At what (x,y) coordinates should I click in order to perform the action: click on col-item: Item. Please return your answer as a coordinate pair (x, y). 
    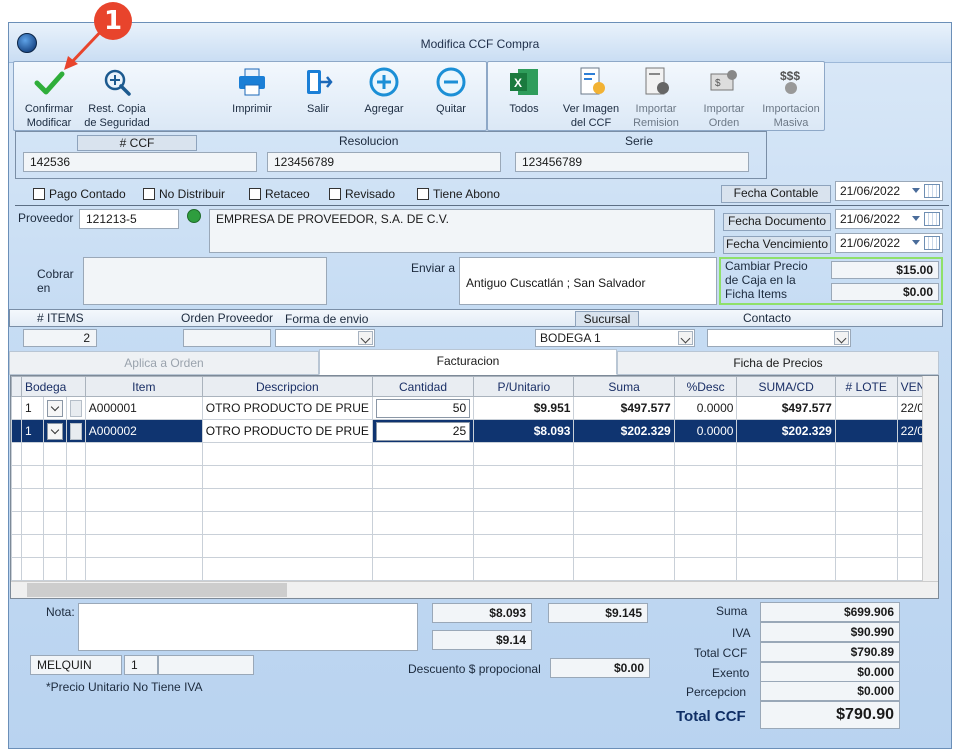
    Looking at the image, I should click on (143, 386).